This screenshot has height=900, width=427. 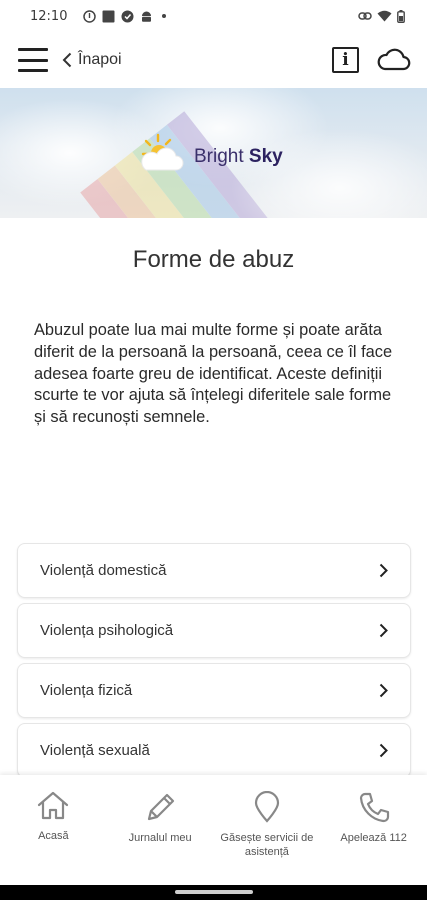 What do you see at coordinates (394, 60) in the screenshot?
I see `cloud-icon` at bounding box center [394, 60].